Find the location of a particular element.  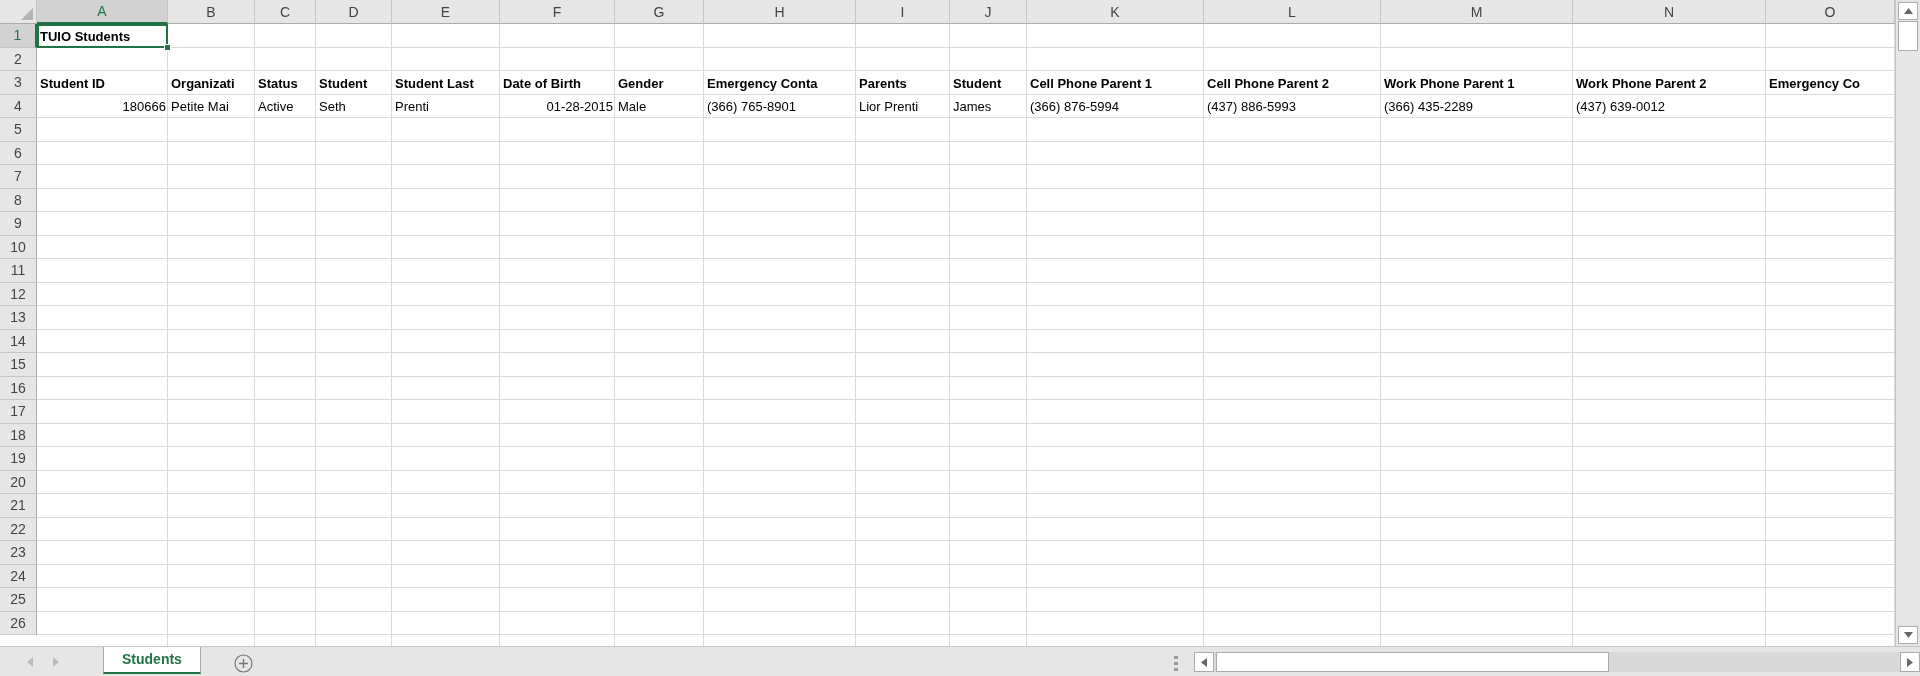

table-cell-text: Organizati is located at coordinates (203, 84).